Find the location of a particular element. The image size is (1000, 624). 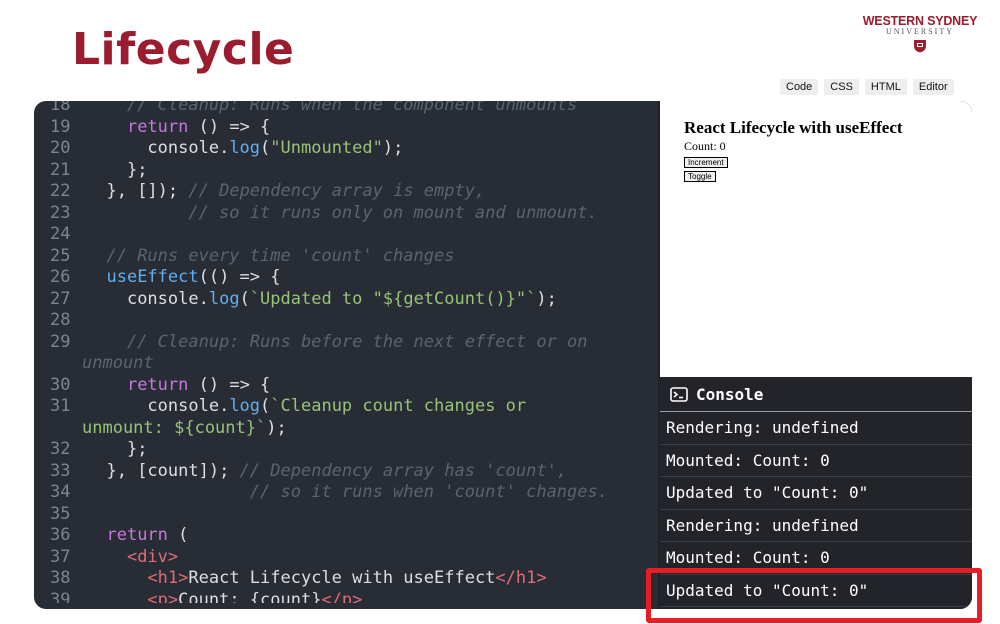

crest-icon is located at coordinates (920, 46).